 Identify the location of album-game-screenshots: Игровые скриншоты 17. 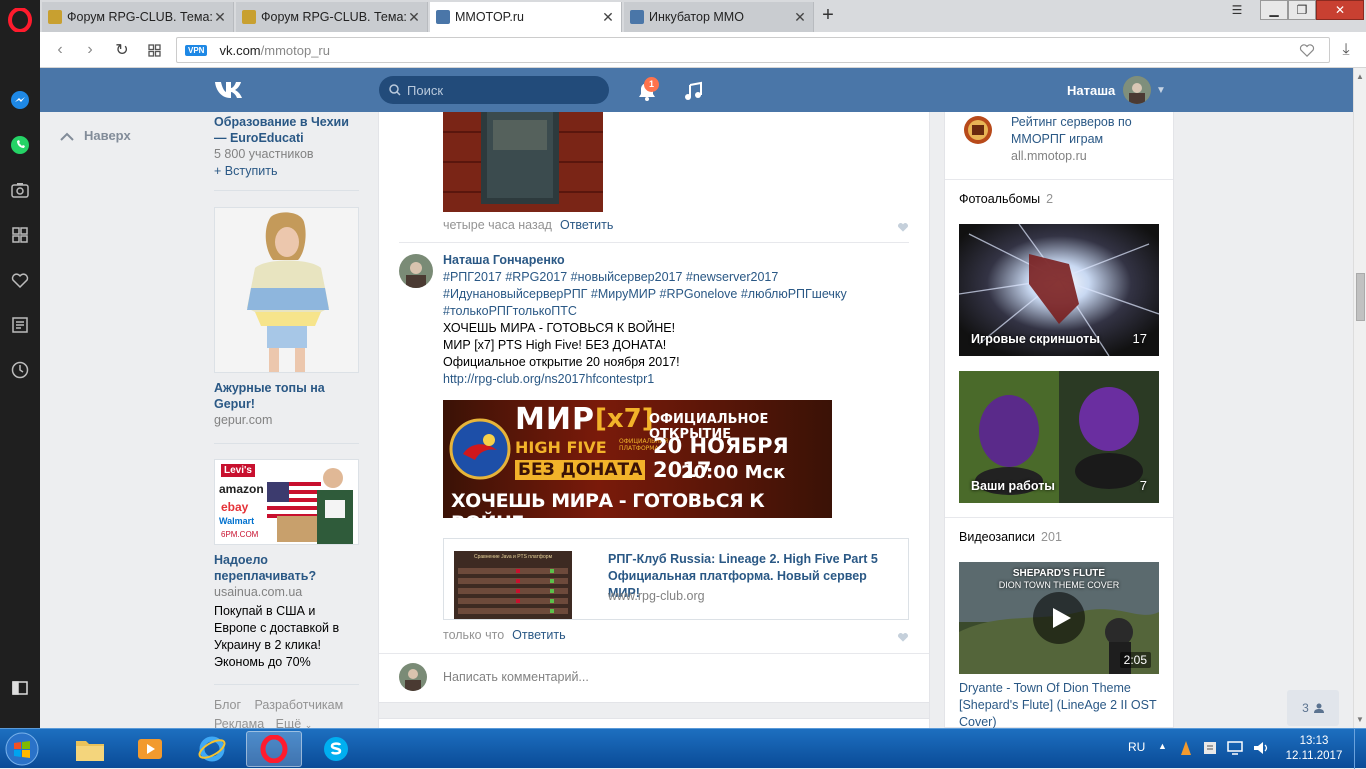
(1059, 290).